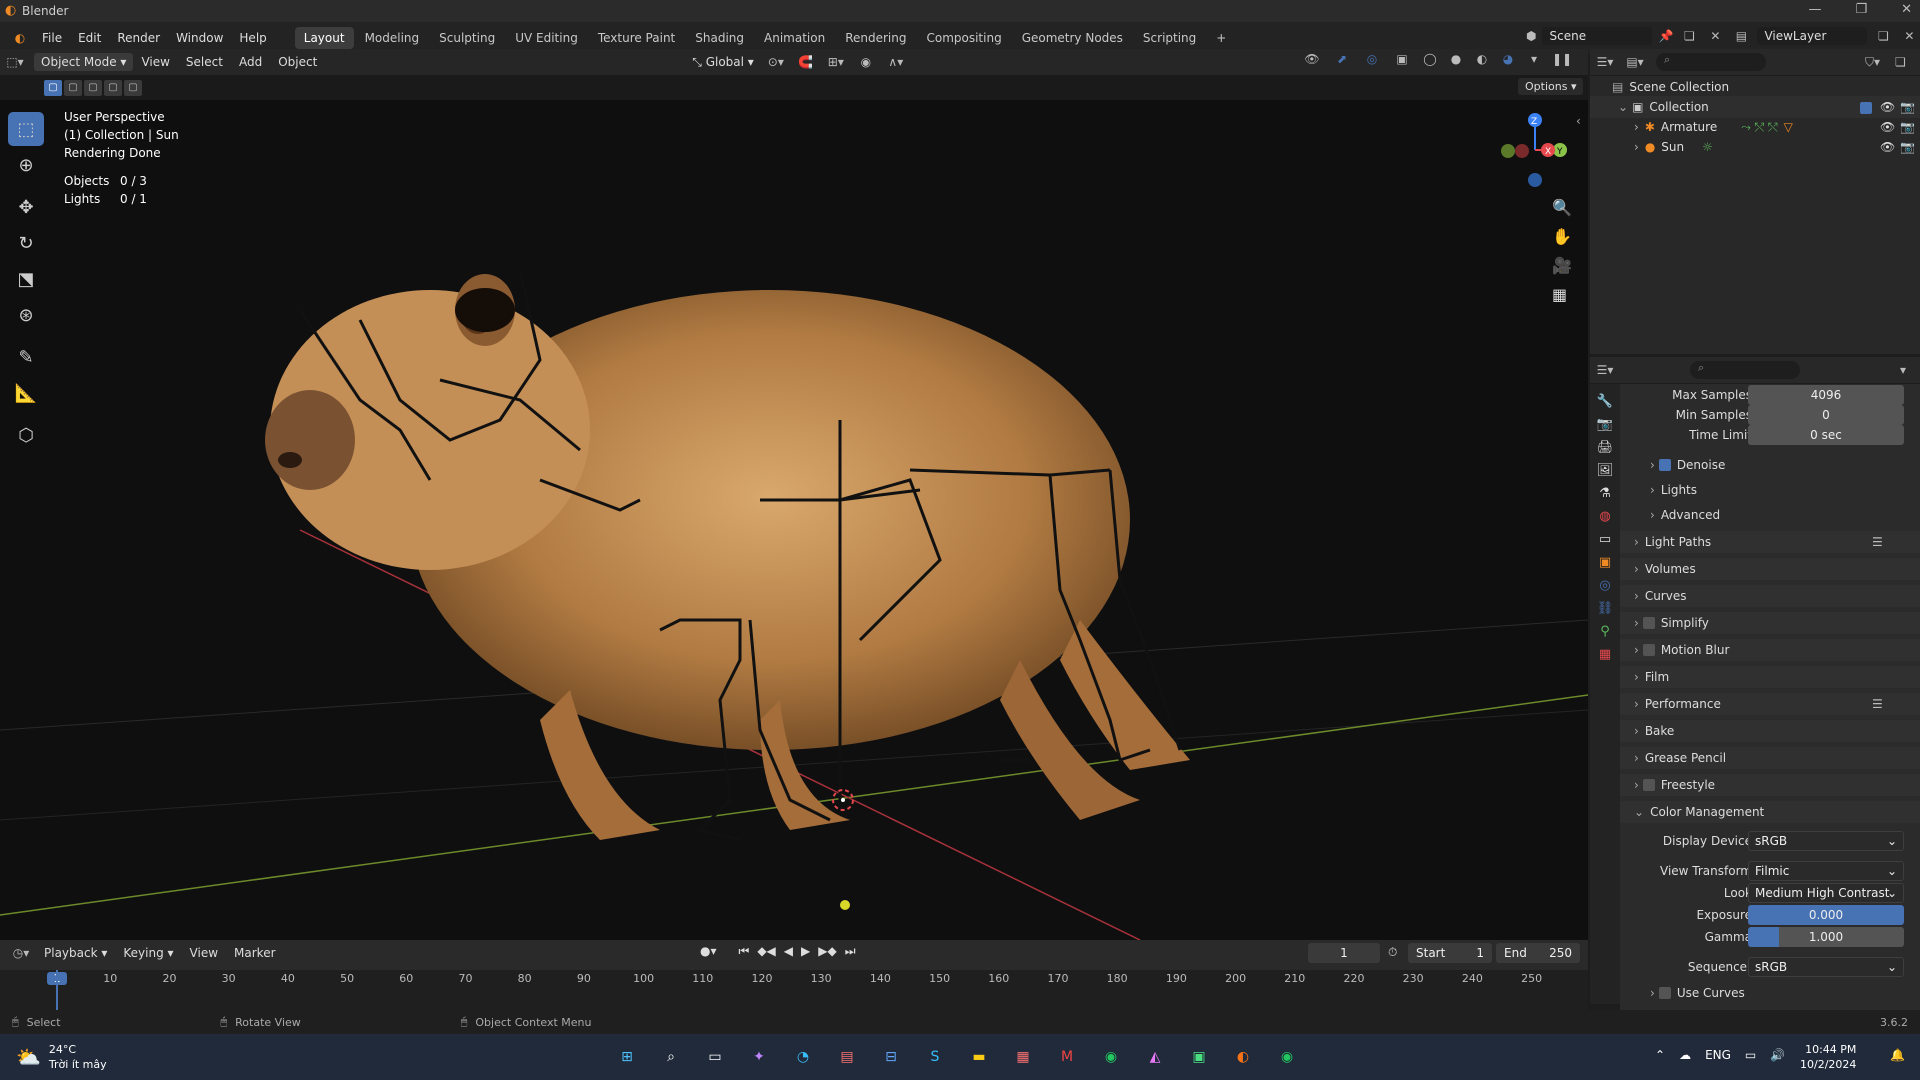 The height and width of the screenshot is (1080, 1920). I want to click on visibility-icon: 👁, so click(1312, 59).